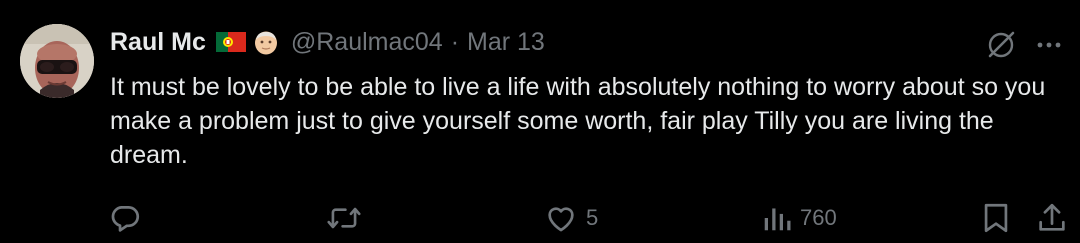 The height and width of the screenshot is (243, 1080). I want to click on reply-button, so click(129, 218).